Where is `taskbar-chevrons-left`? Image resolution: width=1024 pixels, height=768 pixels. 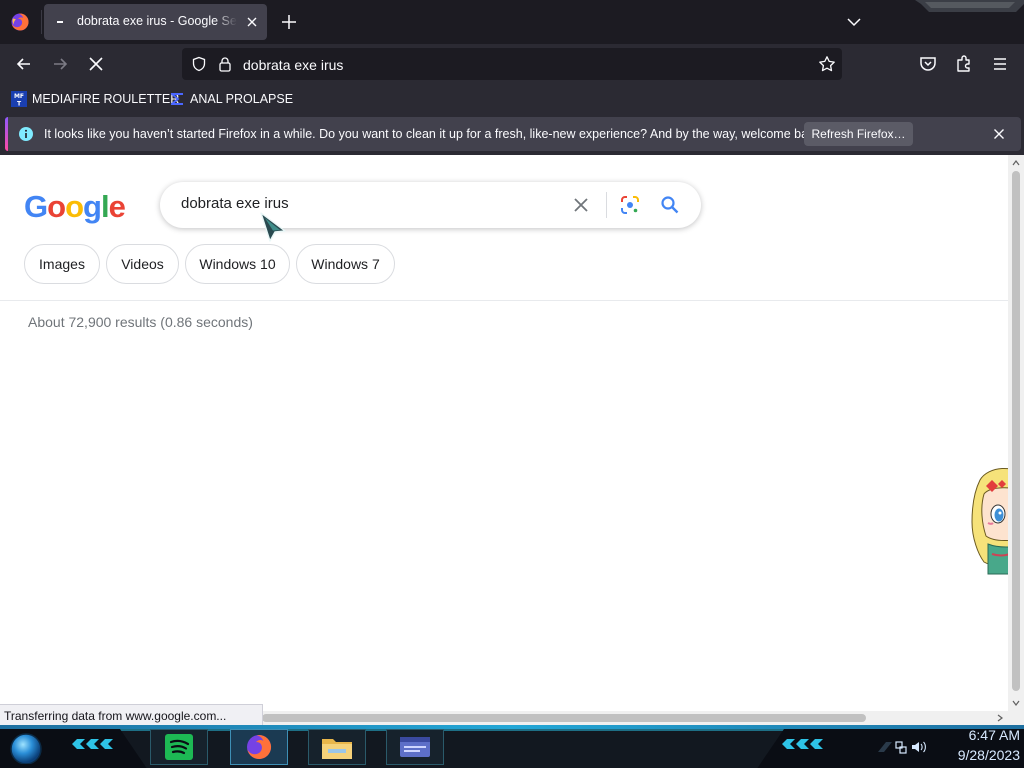 taskbar-chevrons-left is located at coordinates (95, 744).